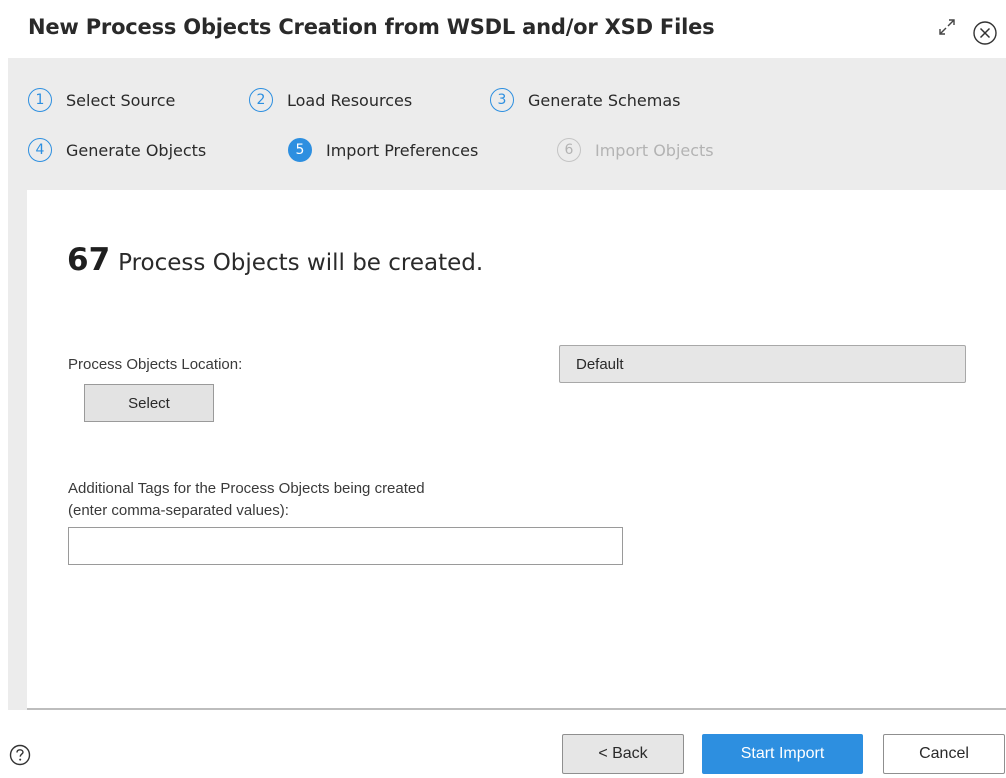 The image size is (1006, 778). I want to click on step-number: 3, so click(502, 100).